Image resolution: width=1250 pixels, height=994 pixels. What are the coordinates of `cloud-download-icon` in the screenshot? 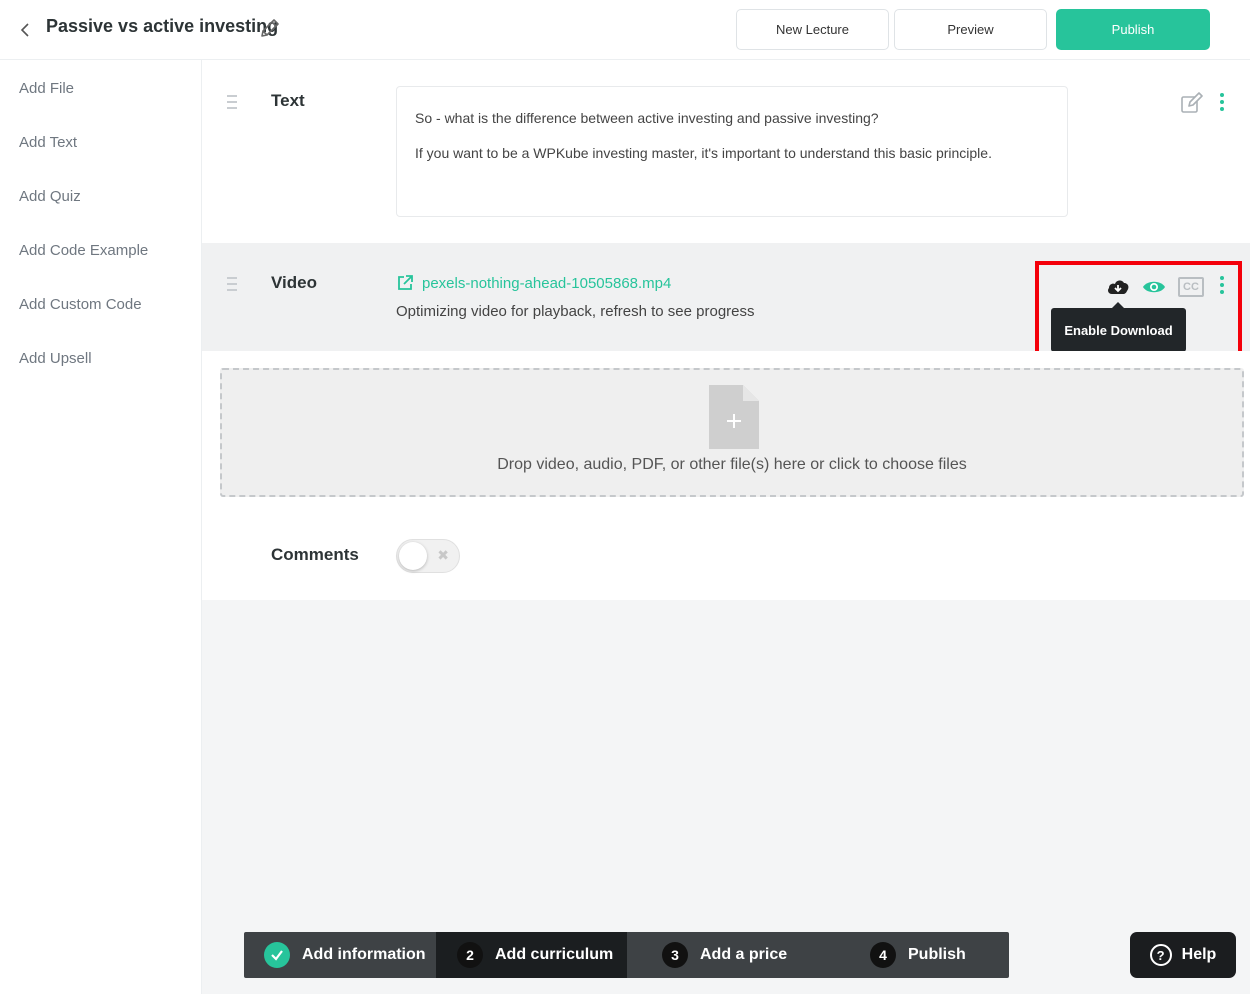 It's located at (1118, 287).